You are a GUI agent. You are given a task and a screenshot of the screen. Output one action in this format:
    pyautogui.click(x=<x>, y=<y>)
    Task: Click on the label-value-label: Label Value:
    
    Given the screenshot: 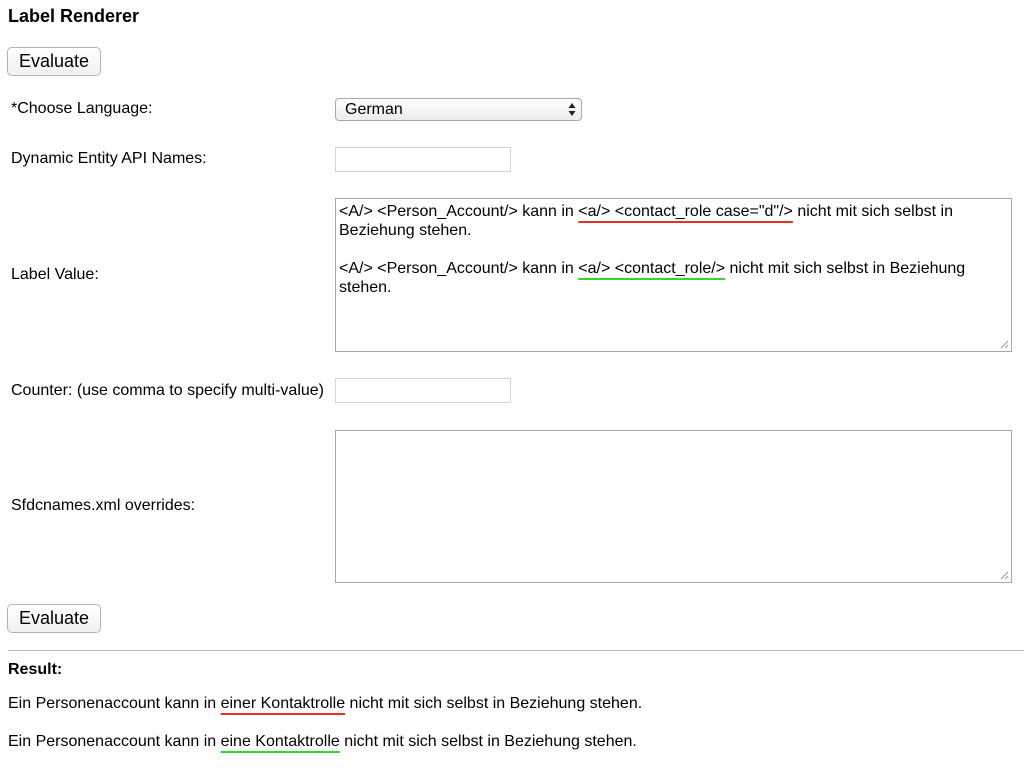 What is the action you would take?
    pyautogui.click(x=55, y=274)
    